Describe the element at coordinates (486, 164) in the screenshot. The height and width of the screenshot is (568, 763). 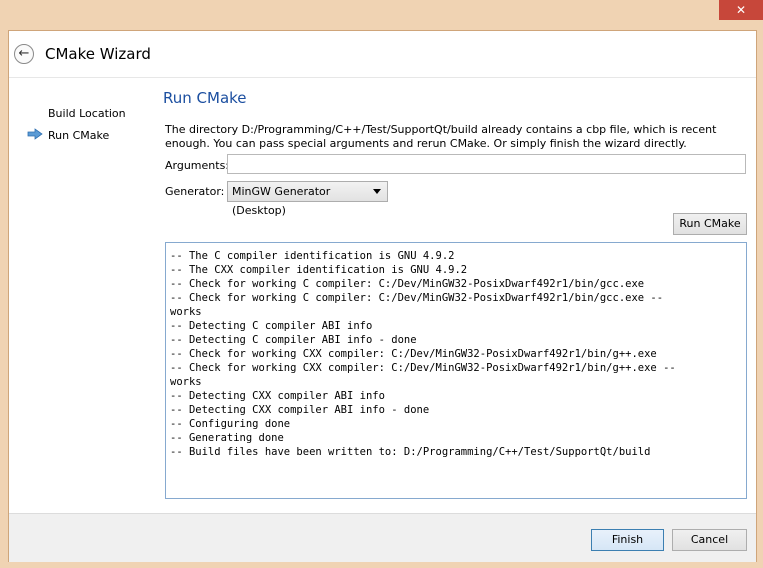
I see `arguments-input` at that location.